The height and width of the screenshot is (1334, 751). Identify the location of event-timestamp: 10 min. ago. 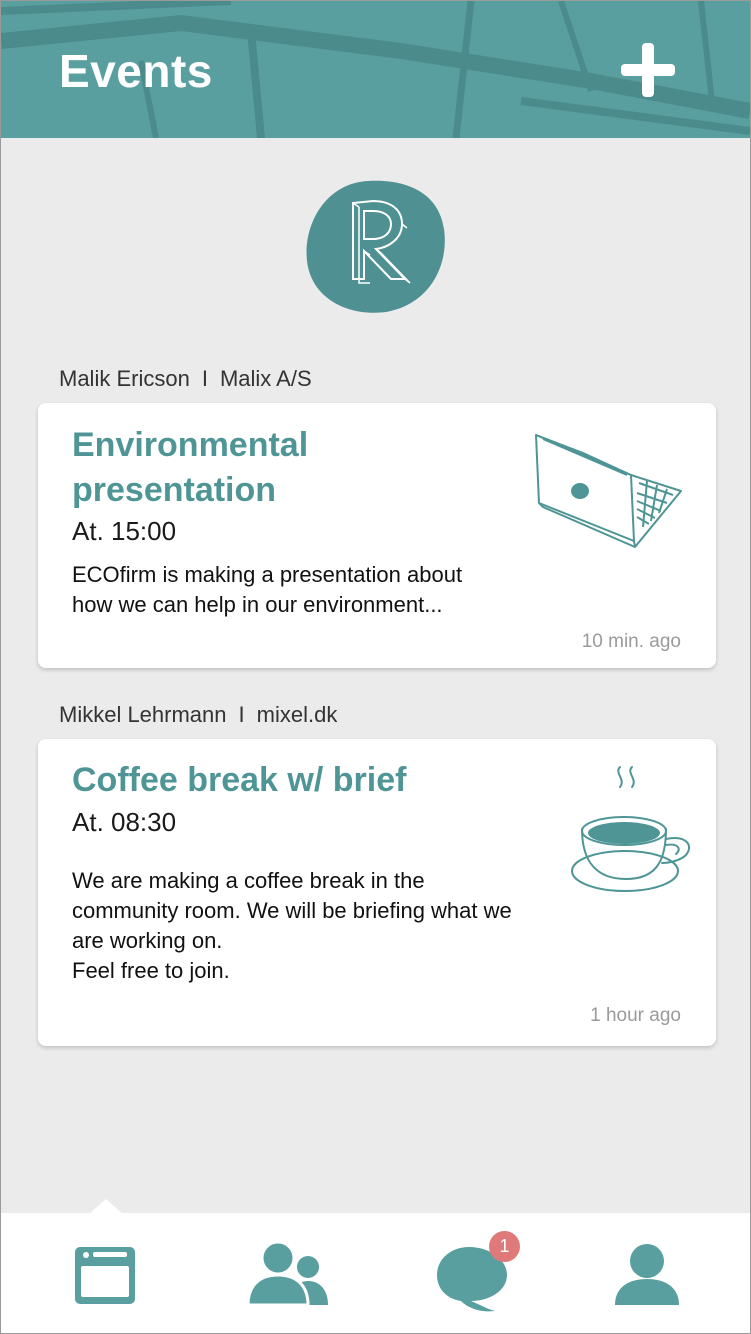
(631, 641).